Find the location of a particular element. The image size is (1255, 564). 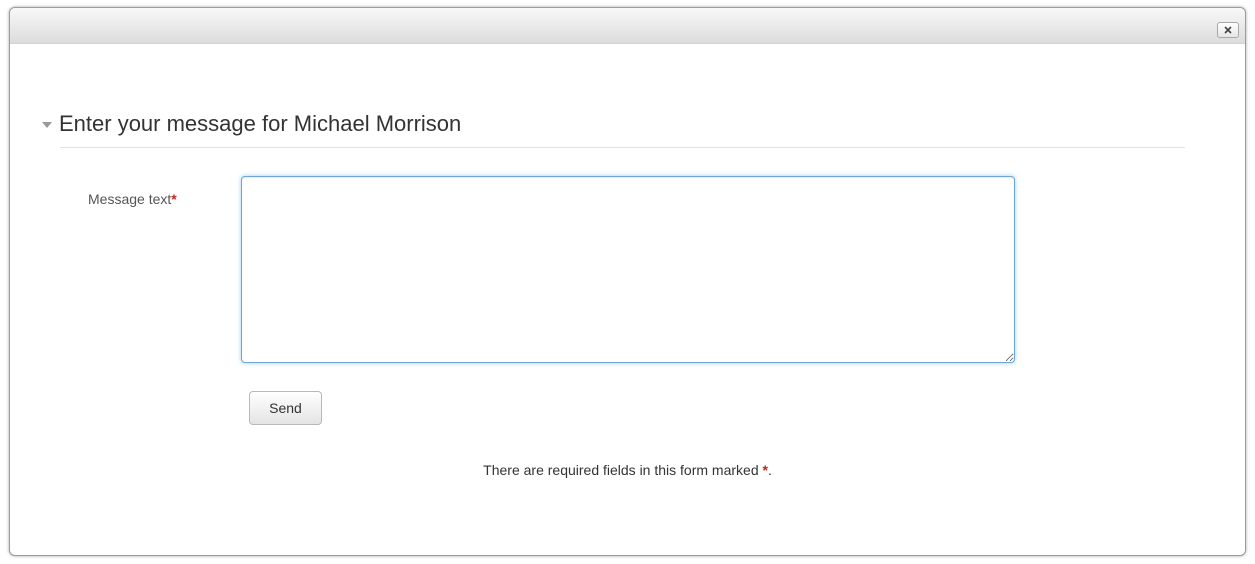

dialog-header is located at coordinates (627, 26).